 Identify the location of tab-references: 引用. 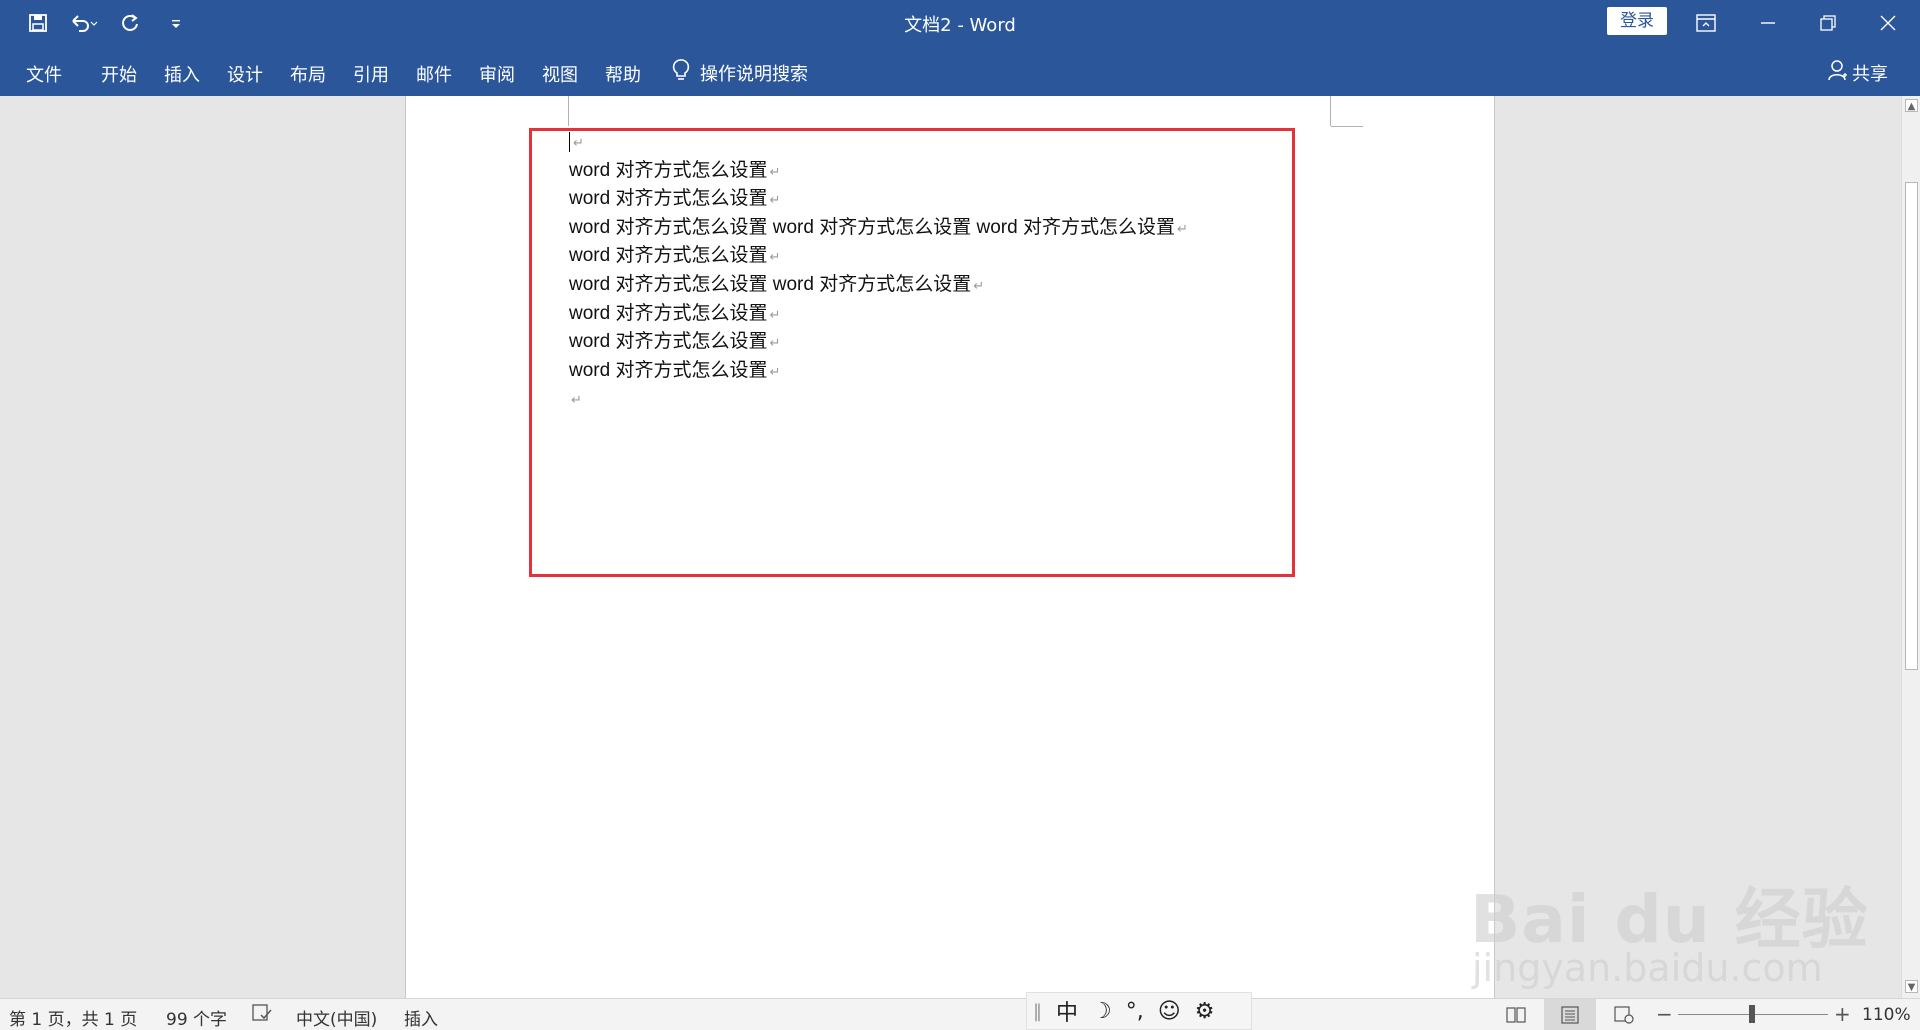
(371, 74).